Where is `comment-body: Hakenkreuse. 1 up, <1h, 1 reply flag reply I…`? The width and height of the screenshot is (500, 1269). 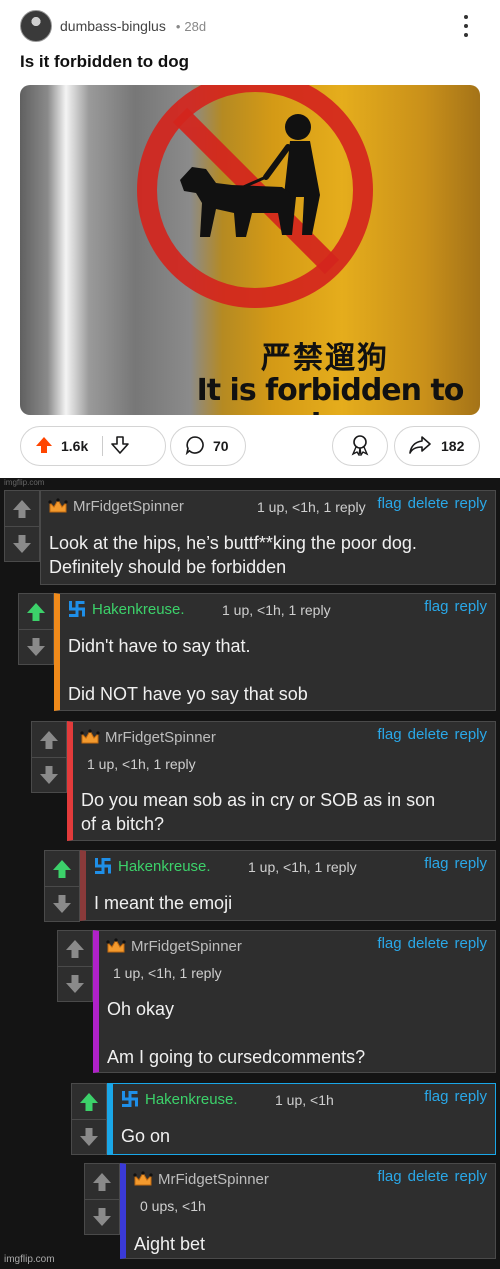
comment-body: Hakenkreuse. 1 up, <1h, 1 reply flag reply I… is located at coordinates (288, 885).